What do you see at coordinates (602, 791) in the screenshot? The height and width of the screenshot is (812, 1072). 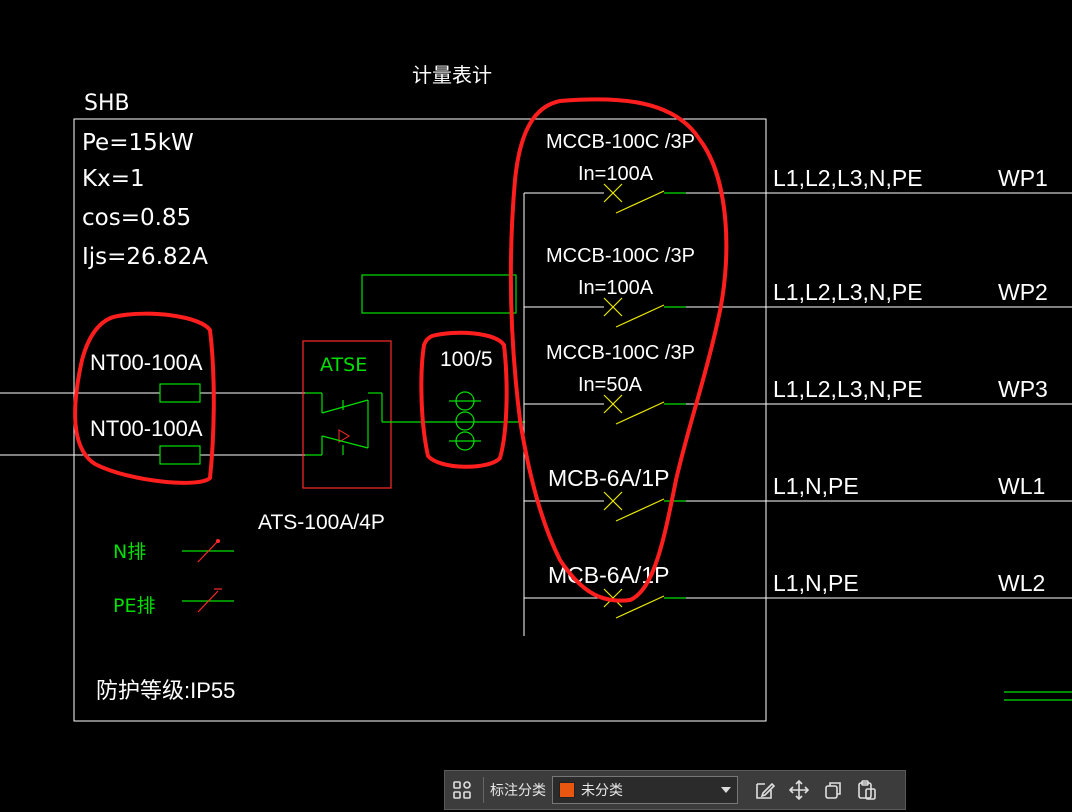 I see `category-select-value: 未分类` at bounding box center [602, 791].